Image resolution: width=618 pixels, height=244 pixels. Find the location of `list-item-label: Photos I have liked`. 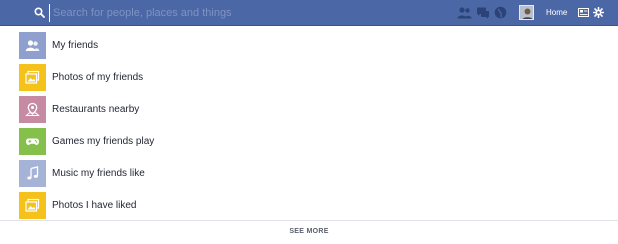

list-item-label: Photos I have liked is located at coordinates (94, 205).